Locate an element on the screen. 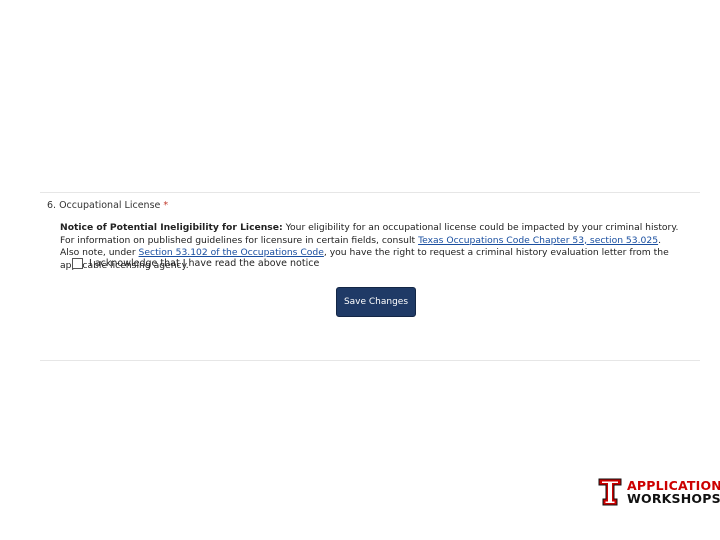  section-53-102-link: Section 53.102 of the Occupations Code is located at coordinates (231, 252).